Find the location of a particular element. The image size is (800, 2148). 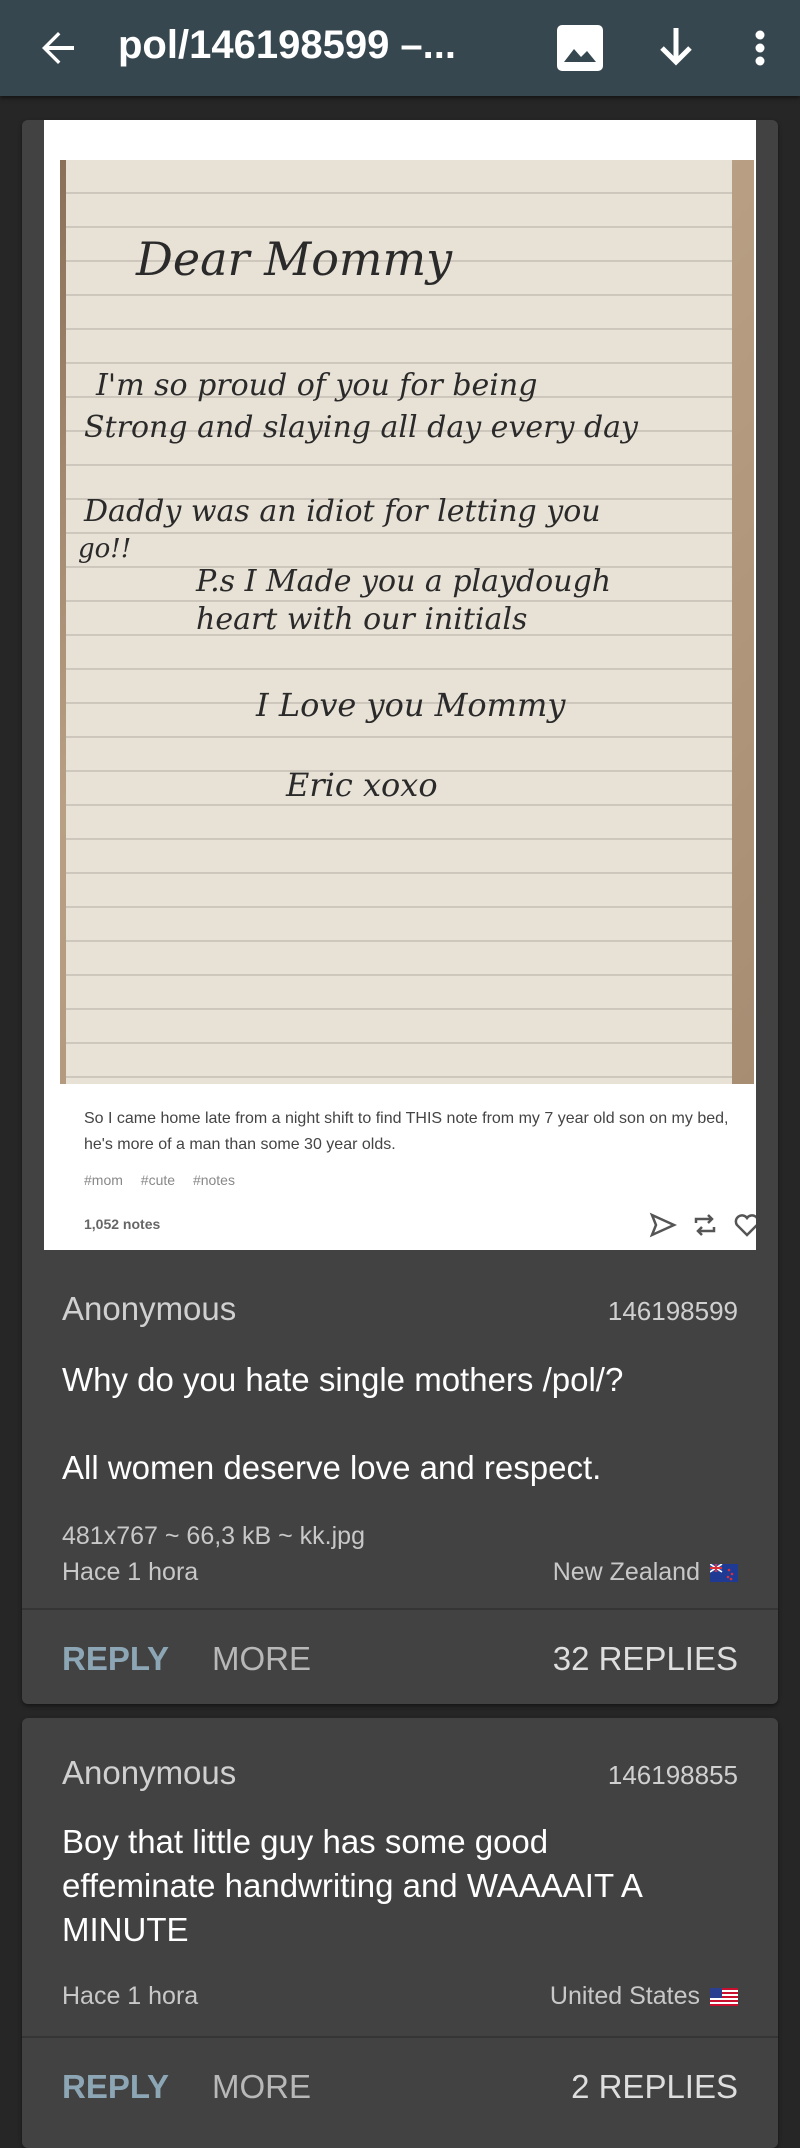

tumblr-actions is located at coordinates (690, 1225).